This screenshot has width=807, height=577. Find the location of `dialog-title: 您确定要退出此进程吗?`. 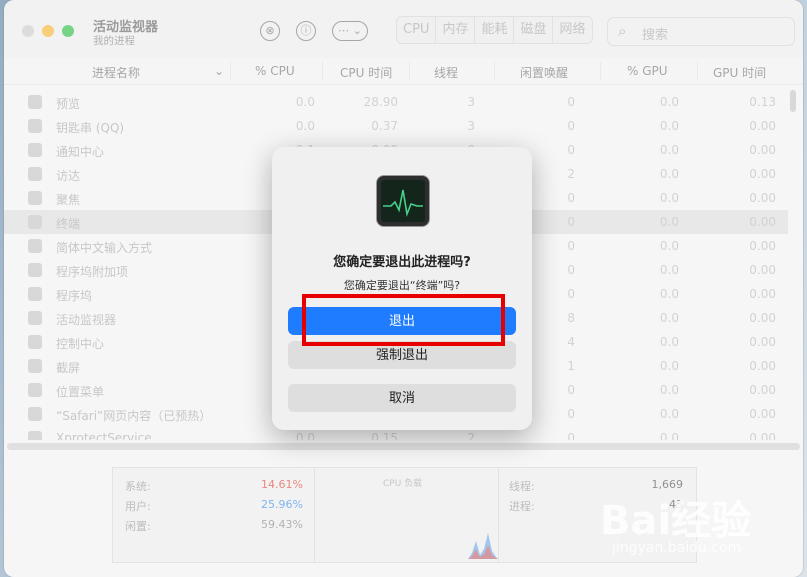

dialog-title: 您确定要退出此进程吗? is located at coordinates (402, 262).